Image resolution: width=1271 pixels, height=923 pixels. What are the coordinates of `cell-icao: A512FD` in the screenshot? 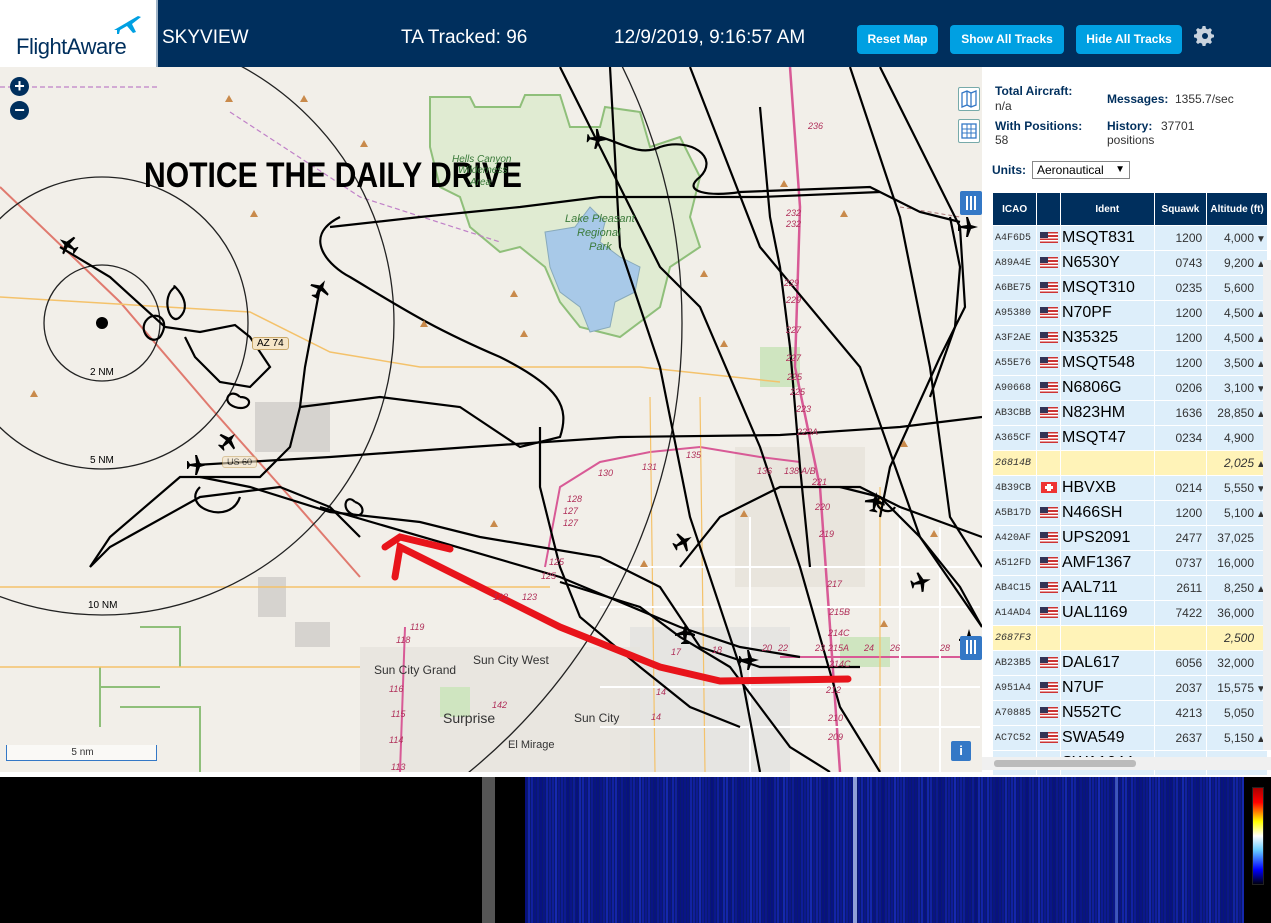 It's located at (1015, 563).